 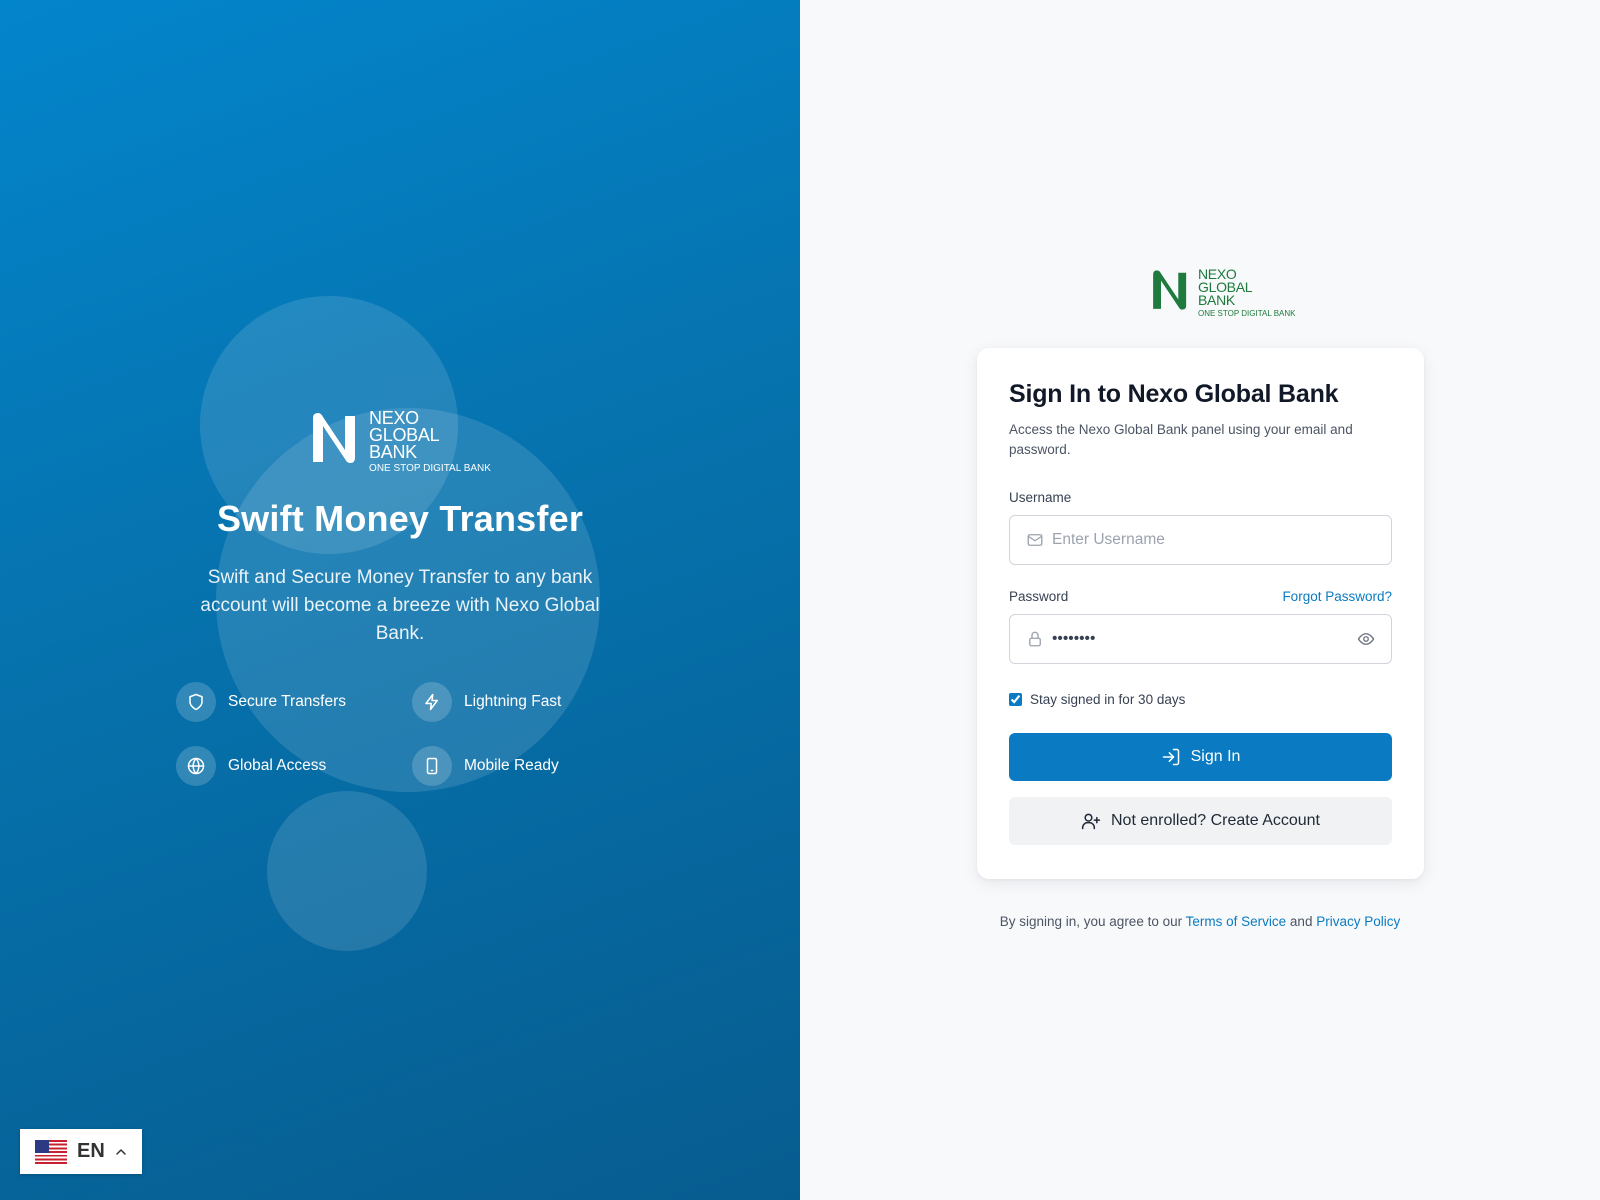 I want to click on password-group: Password Forgot Password?, so click(x=1200, y=626).